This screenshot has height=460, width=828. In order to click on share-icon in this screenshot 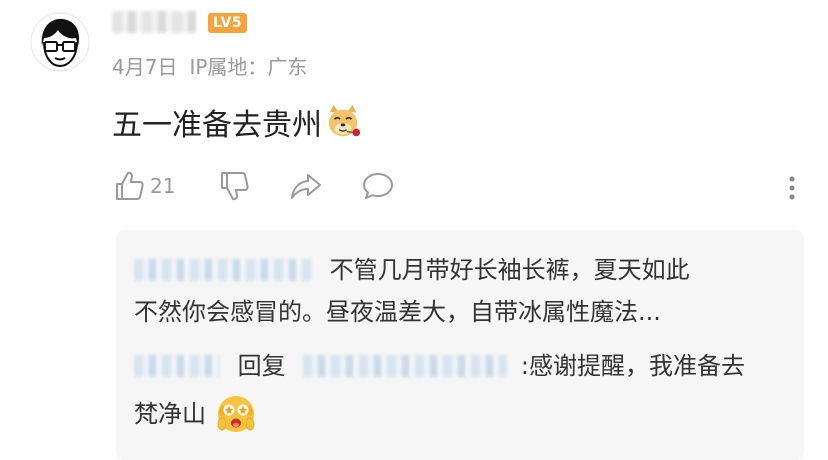, I will do `click(306, 186)`.